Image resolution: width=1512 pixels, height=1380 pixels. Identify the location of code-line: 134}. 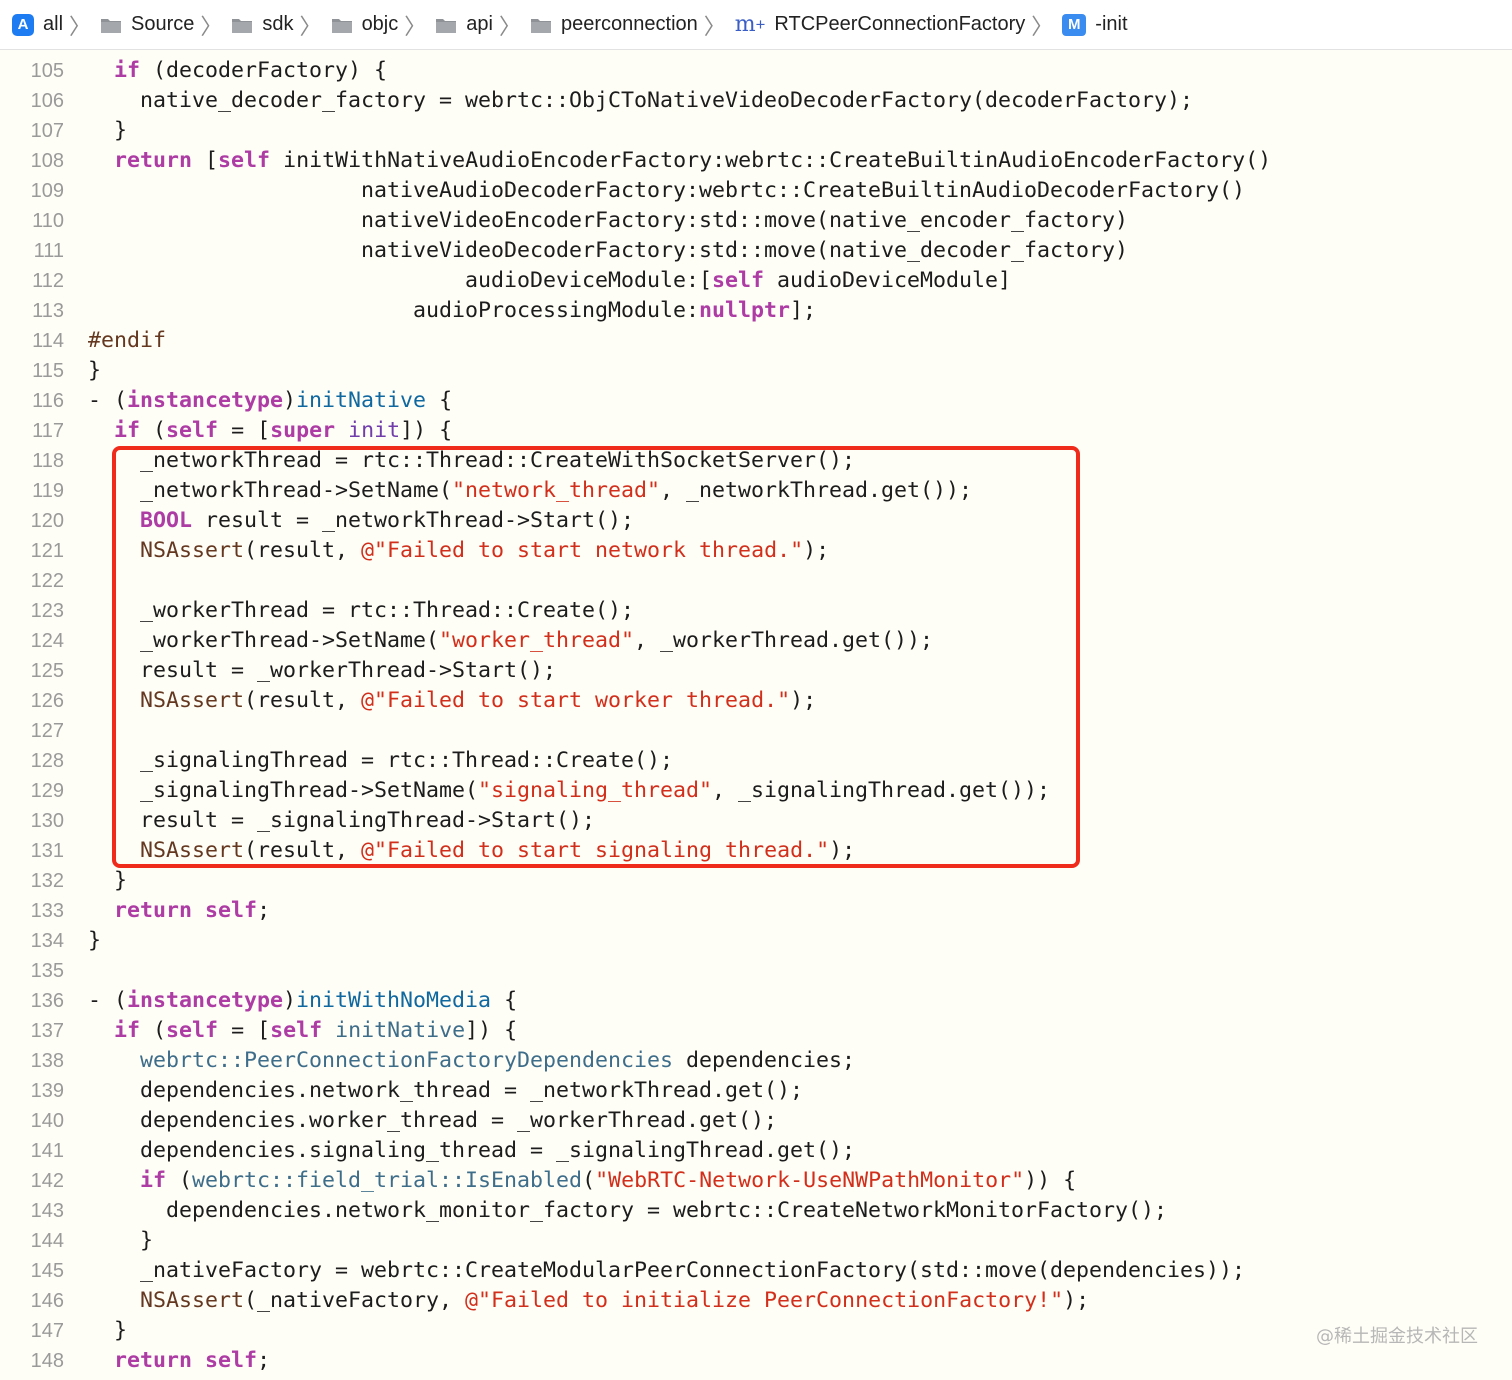
(756, 941).